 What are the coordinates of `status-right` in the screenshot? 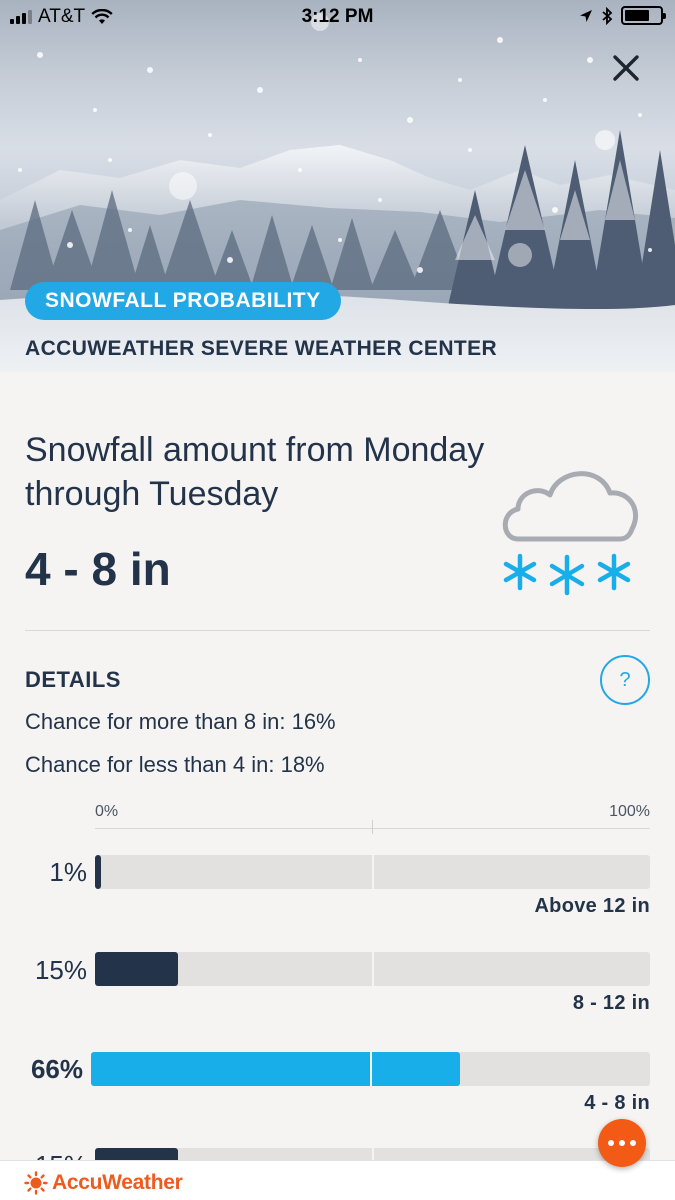 It's located at (622, 15).